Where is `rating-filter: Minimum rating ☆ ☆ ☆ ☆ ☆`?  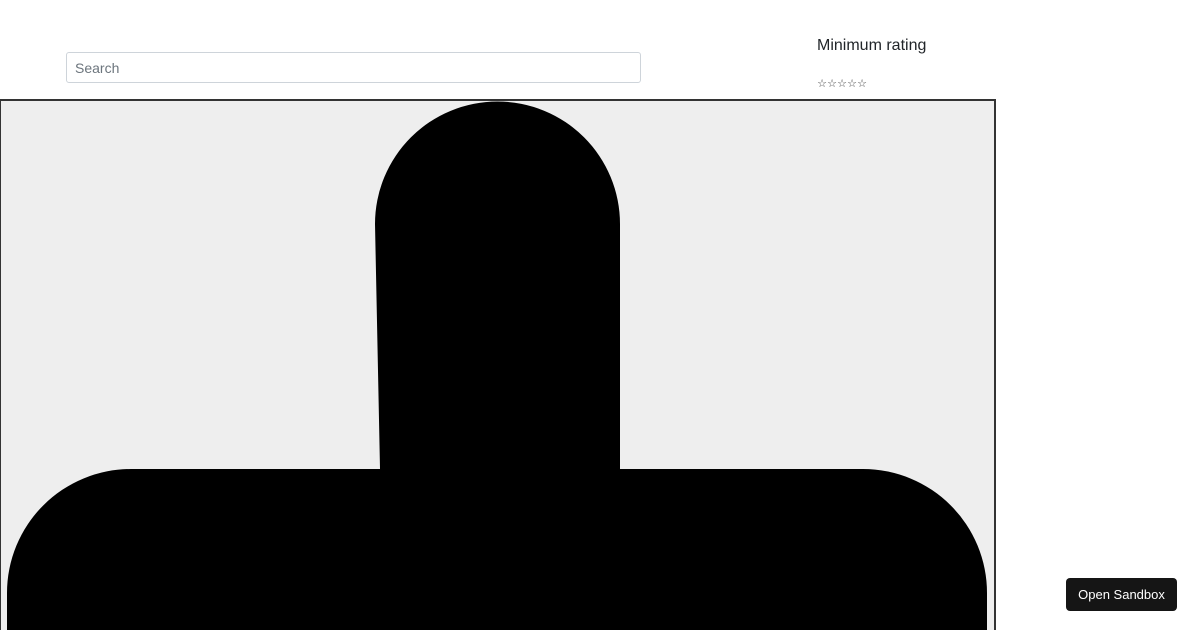
rating-filter: Minimum rating ☆ ☆ ☆ ☆ ☆ is located at coordinates (917, 63).